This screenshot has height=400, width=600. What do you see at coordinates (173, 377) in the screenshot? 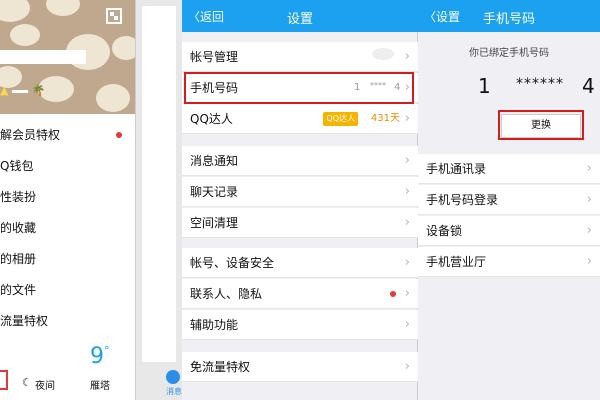
I see `messages-tab-icon` at bounding box center [173, 377].